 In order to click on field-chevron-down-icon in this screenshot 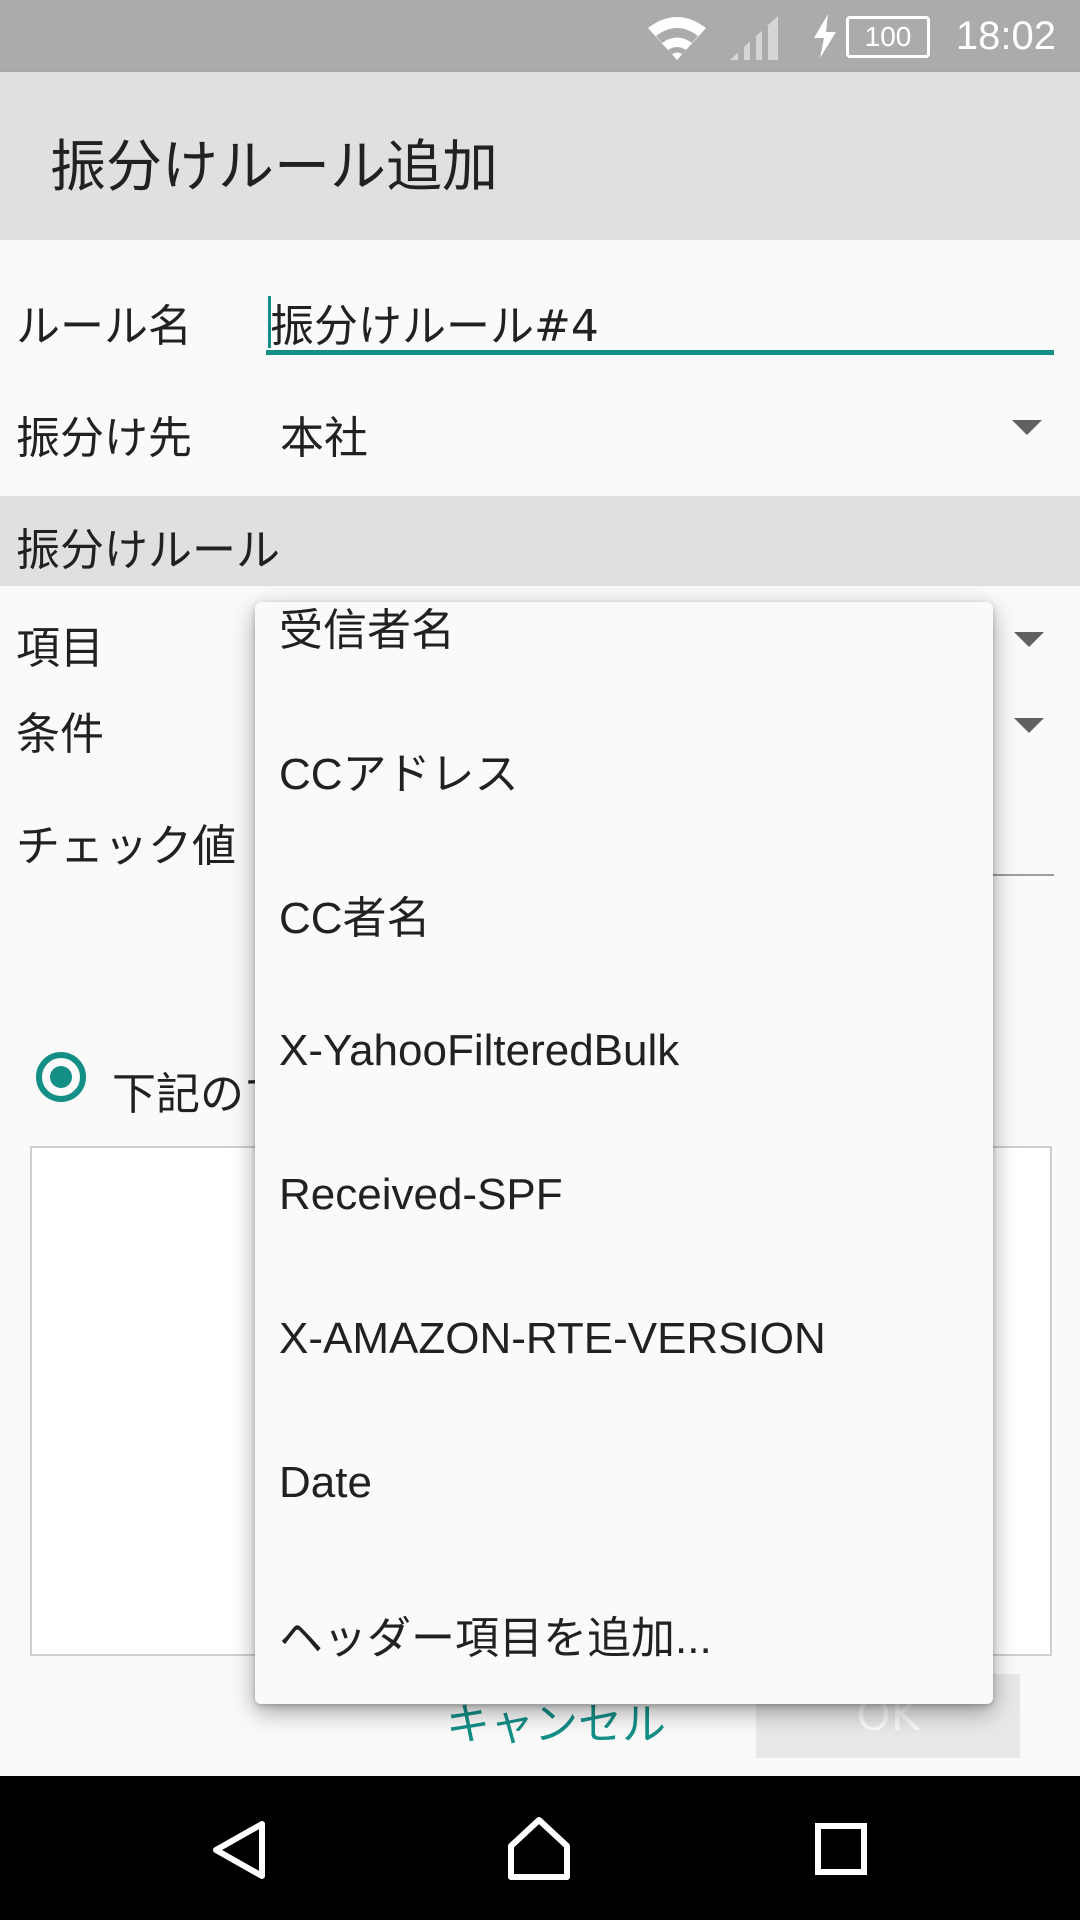, I will do `click(1029, 639)`.